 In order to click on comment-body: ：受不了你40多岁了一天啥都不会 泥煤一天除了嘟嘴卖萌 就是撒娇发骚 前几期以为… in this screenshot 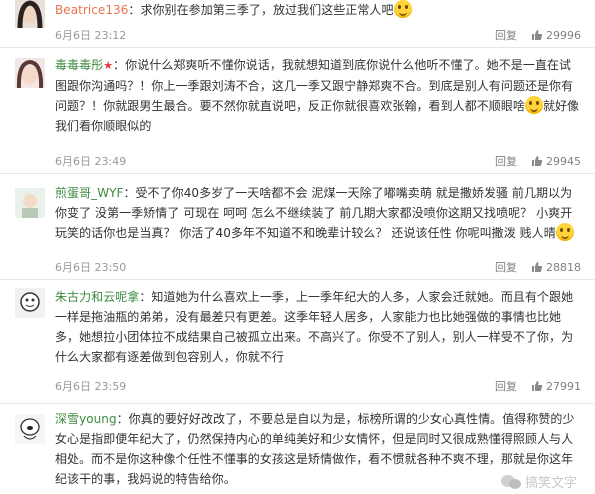, I will do `click(314, 213)`.